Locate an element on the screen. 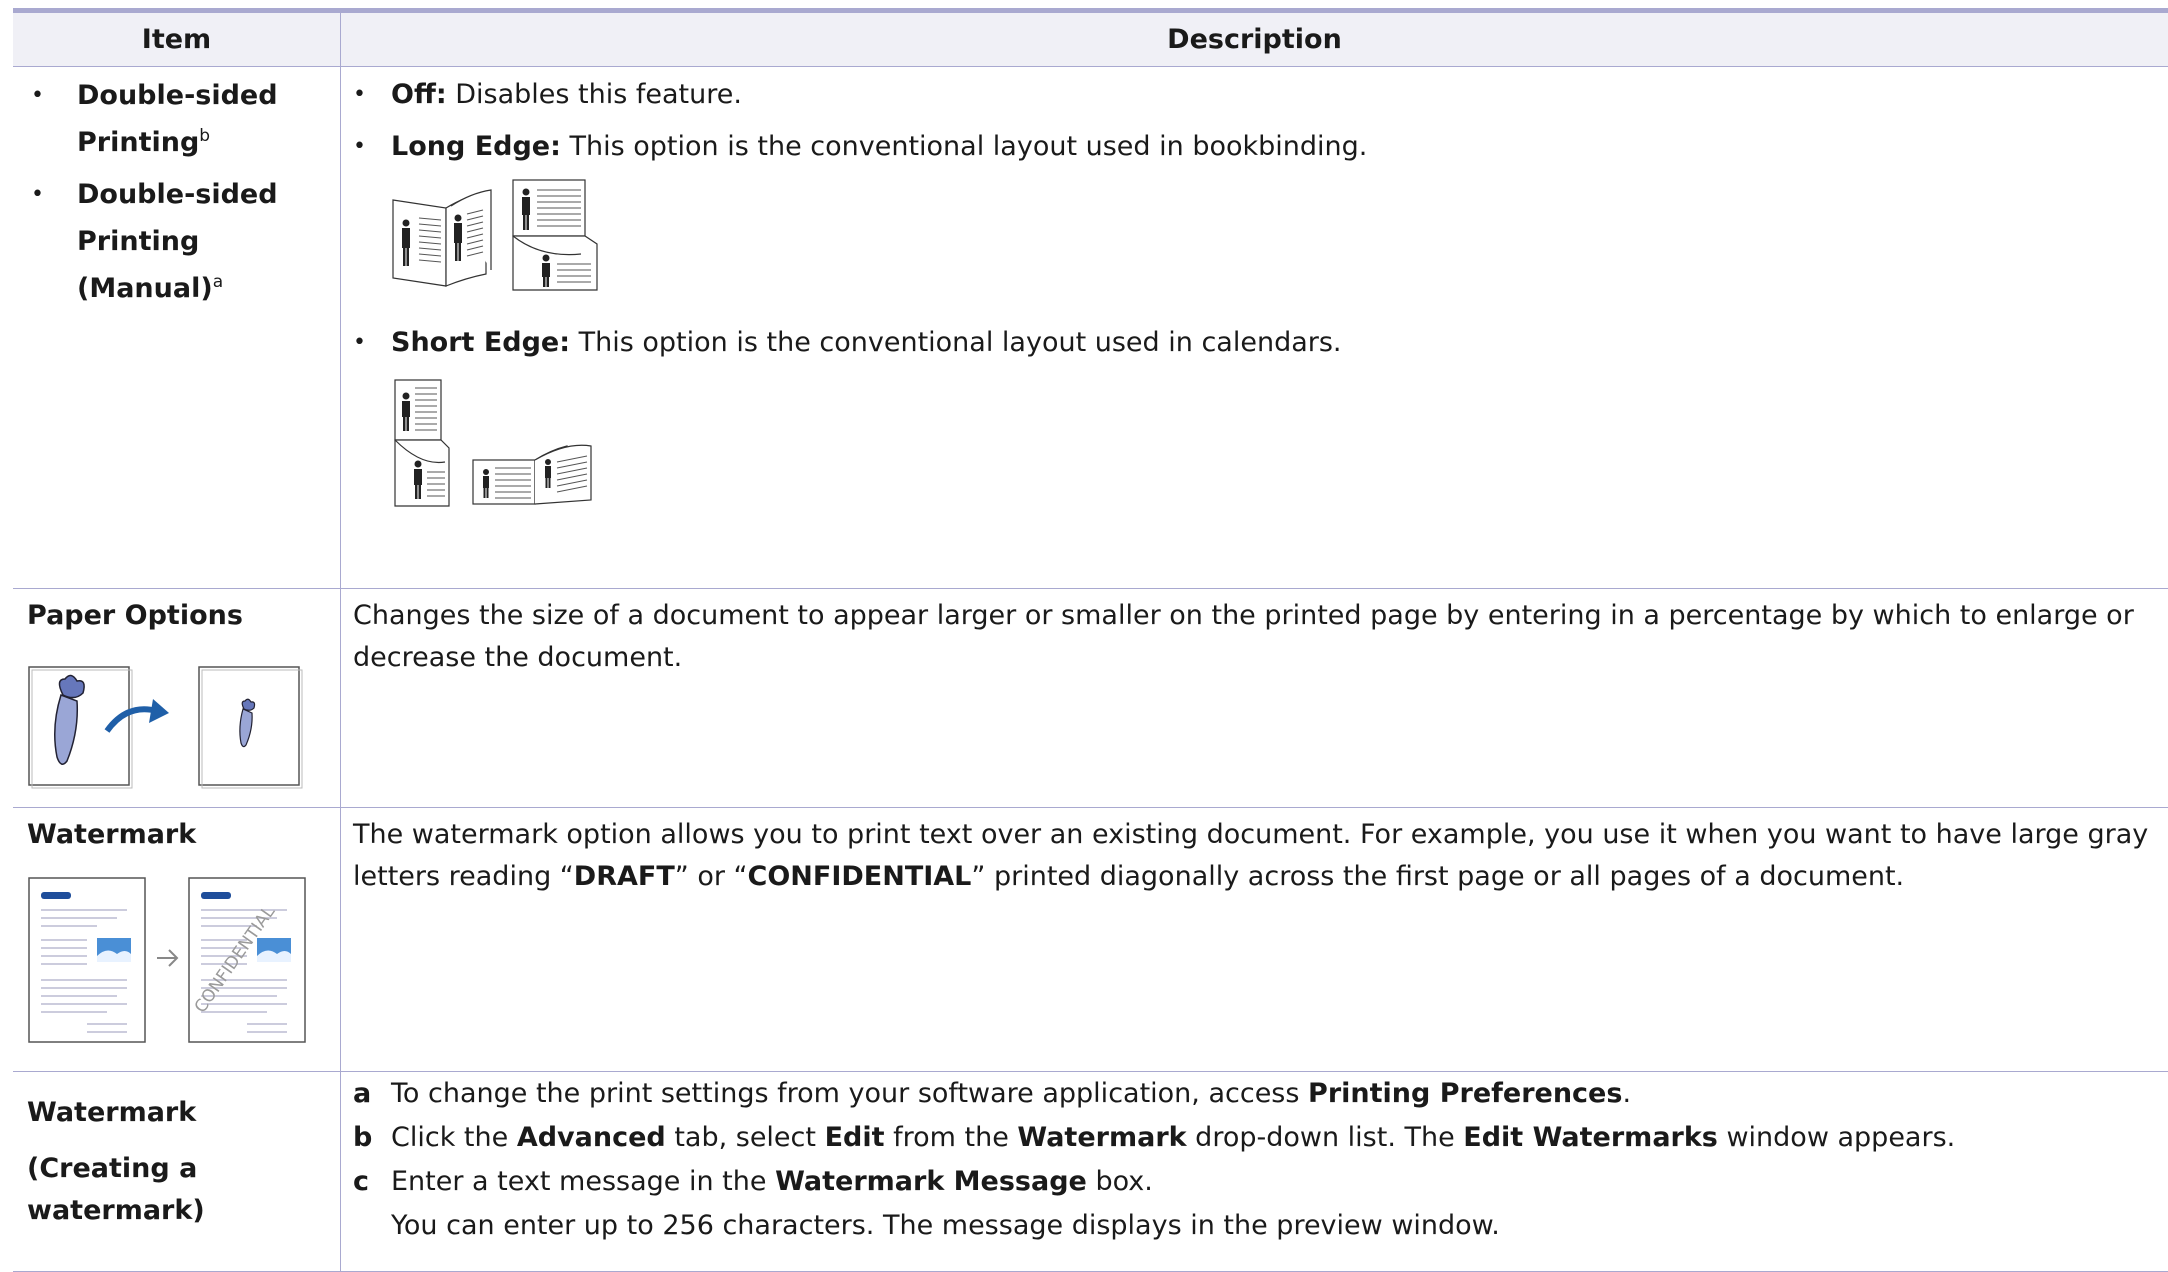 This screenshot has width=2168, height=1272. item-cell: Watermark is located at coordinates (177, 940).